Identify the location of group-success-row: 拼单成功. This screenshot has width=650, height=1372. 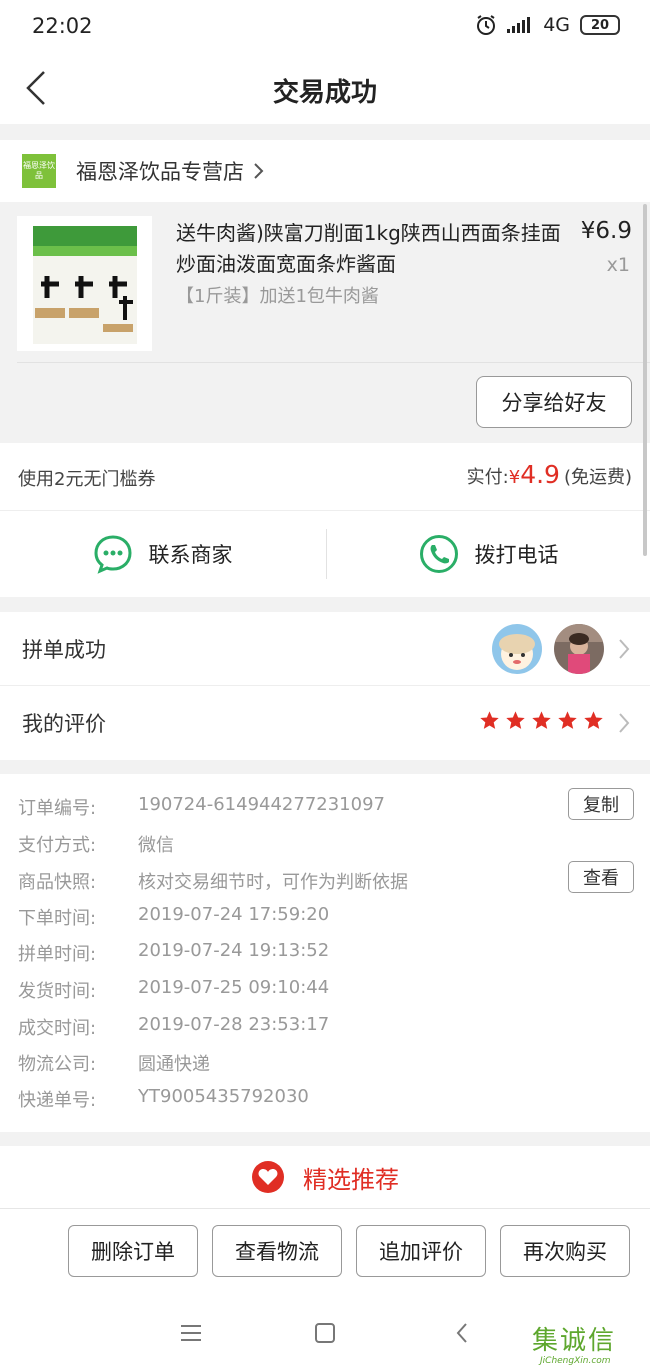
(325, 649).